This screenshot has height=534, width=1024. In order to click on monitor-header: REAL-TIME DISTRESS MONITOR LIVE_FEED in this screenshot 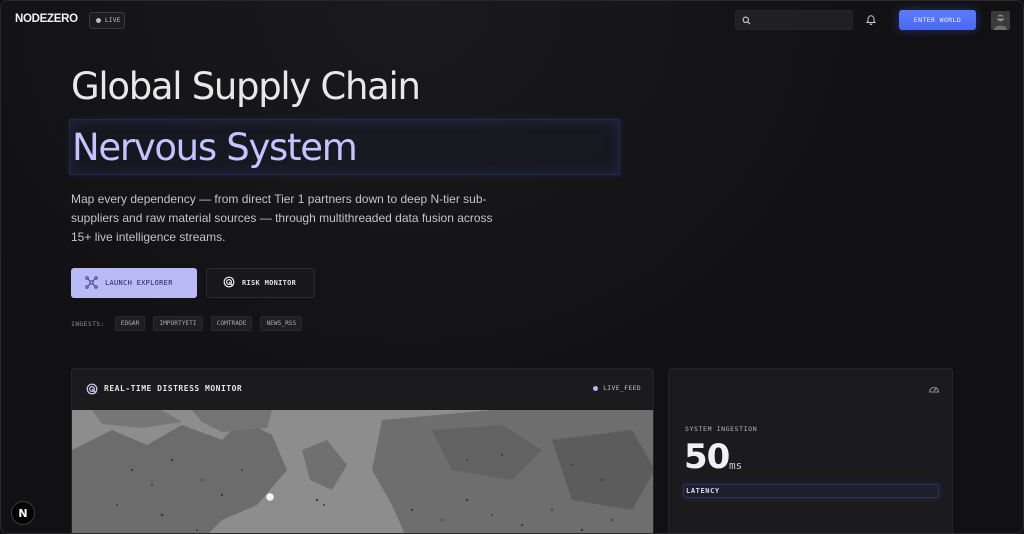, I will do `click(362, 389)`.